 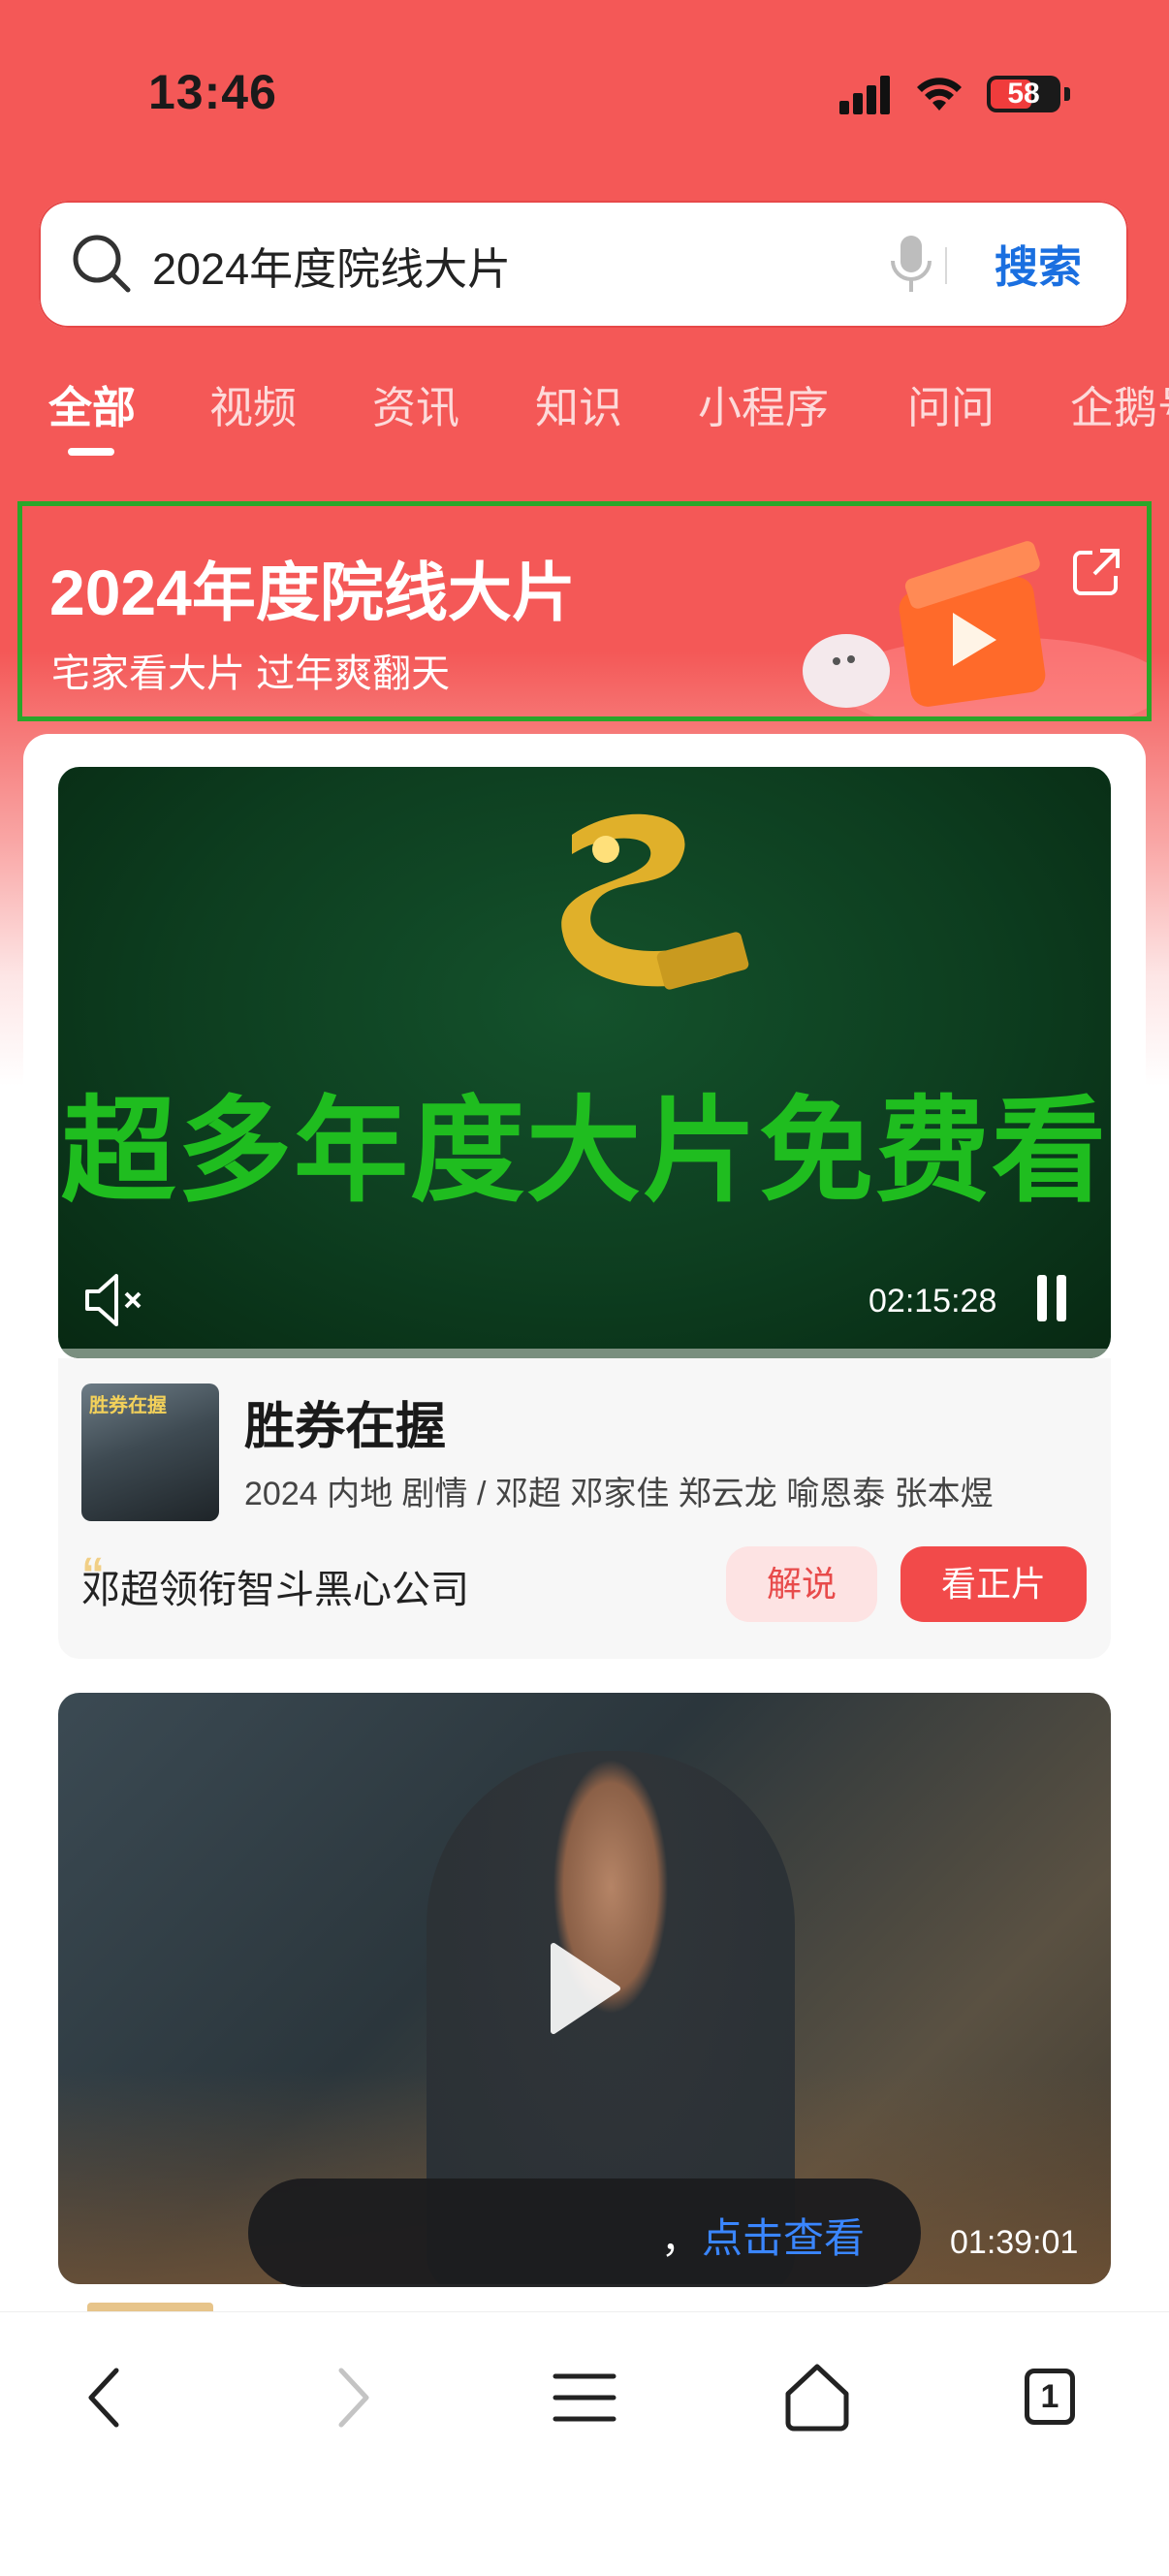 What do you see at coordinates (584, 92) in the screenshot?
I see `status-bar: 13:46 58` at bounding box center [584, 92].